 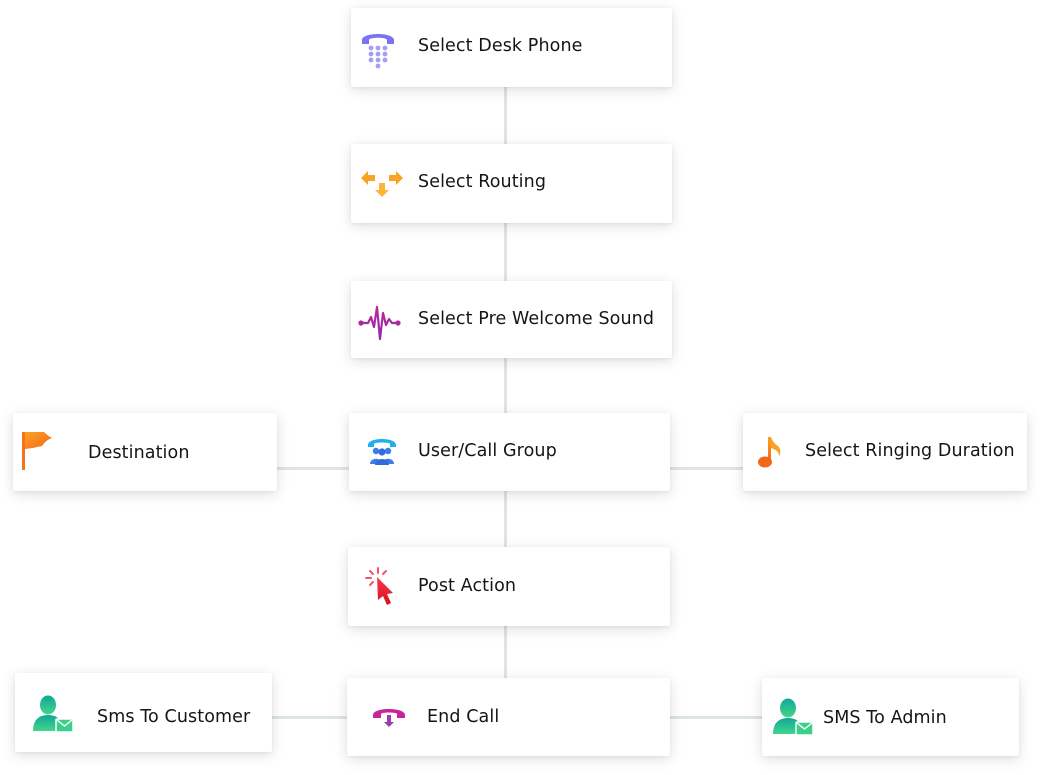 What do you see at coordinates (505, 115) in the screenshot?
I see `connector-desk-phone-routing` at bounding box center [505, 115].